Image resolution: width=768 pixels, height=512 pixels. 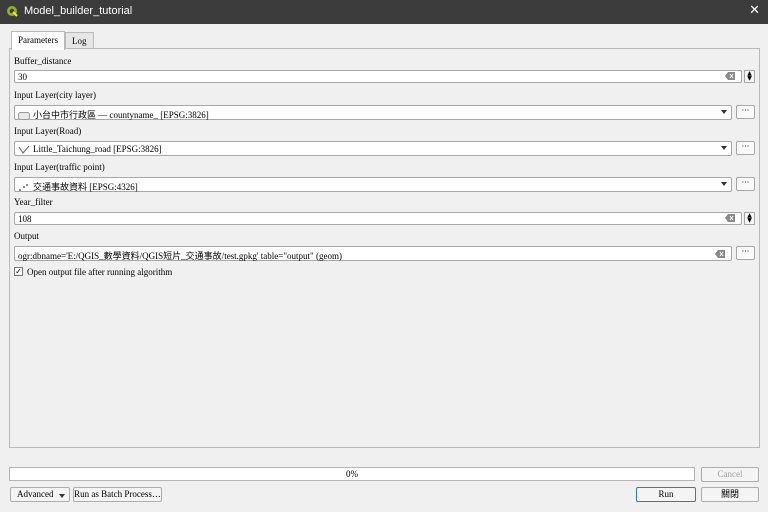 I want to click on input-city-value: 小台中市行政區 — countyname_ [EPSG:3826], so click(x=121, y=115).